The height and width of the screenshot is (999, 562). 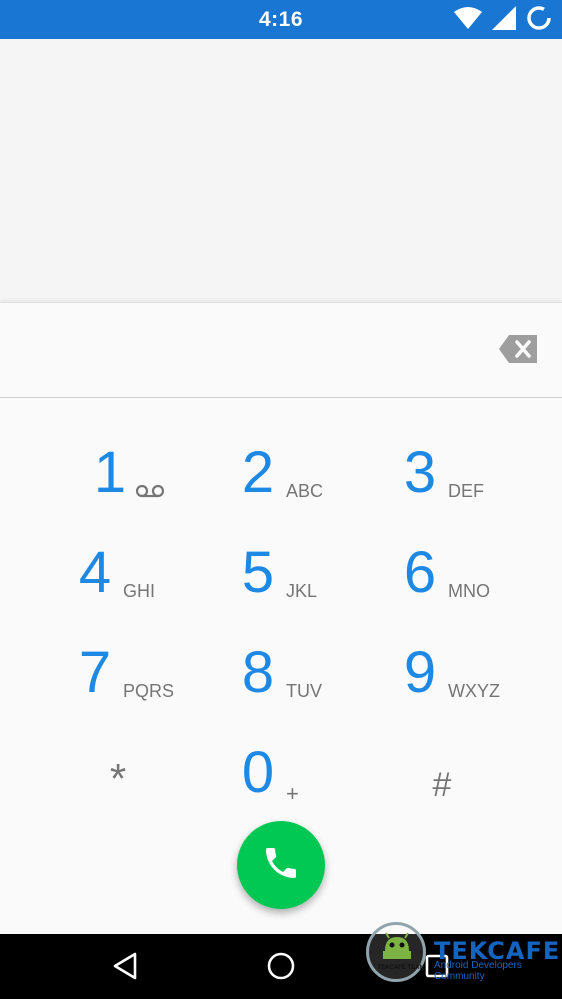 What do you see at coordinates (246, 351) in the screenshot?
I see `digits-input` at bounding box center [246, 351].